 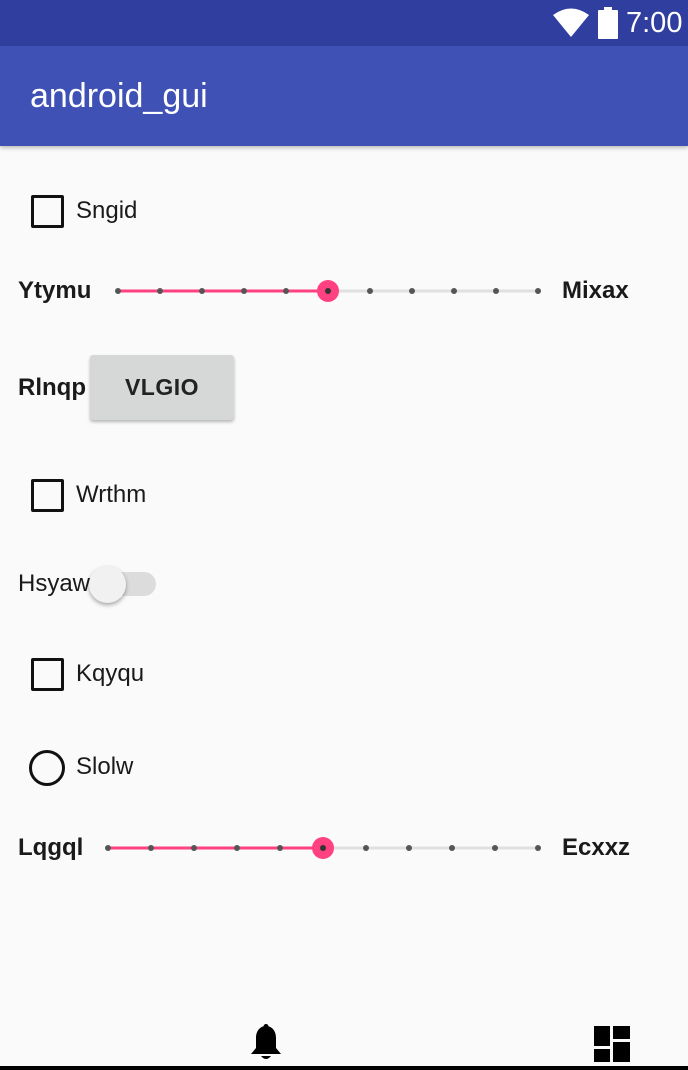 I want to click on checkbox-sngid-label: Sngid, so click(x=107, y=210).